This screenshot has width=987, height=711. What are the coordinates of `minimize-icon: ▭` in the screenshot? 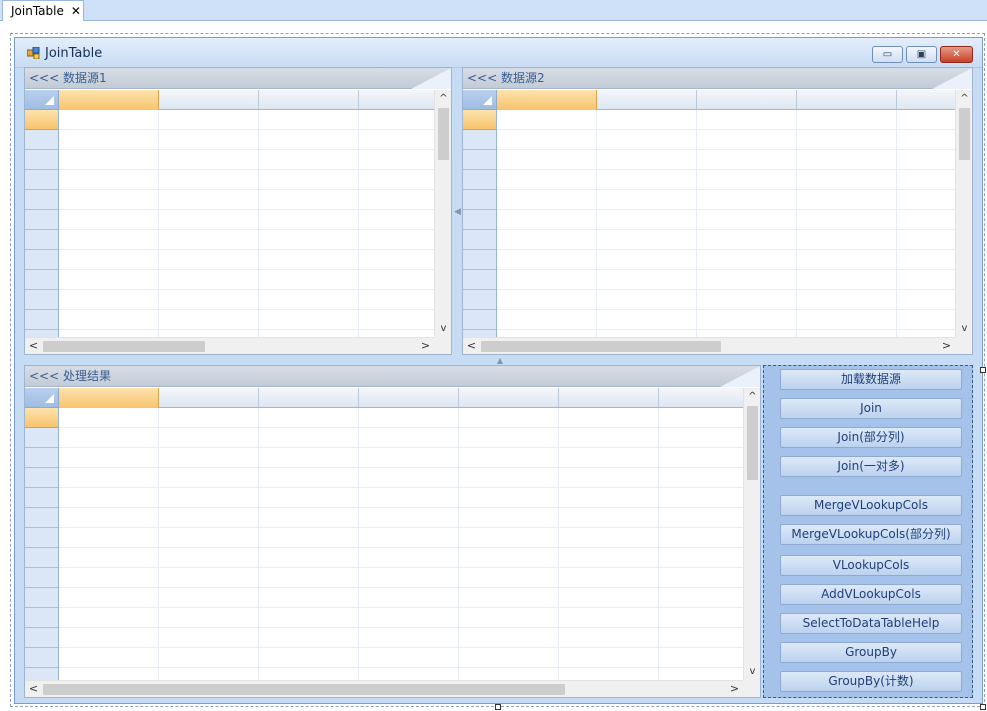 It's located at (887, 54).